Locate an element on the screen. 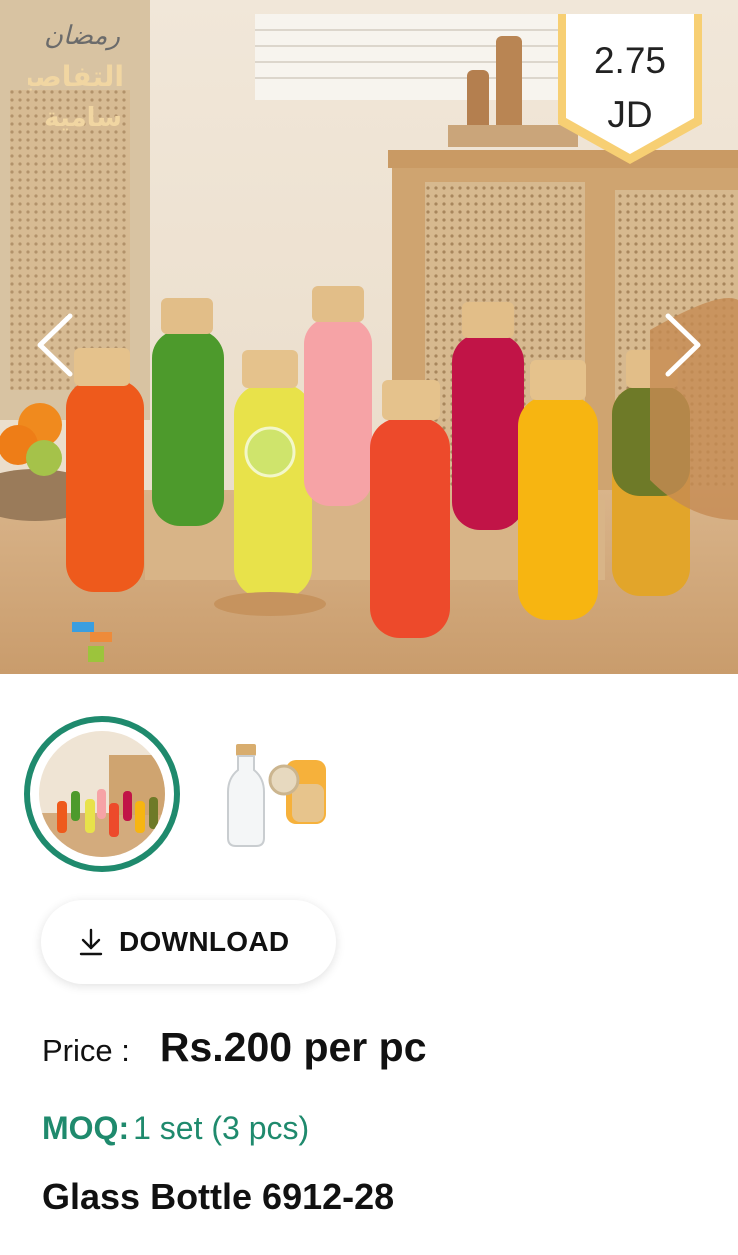 This screenshot has width=738, height=1255. moq-label: MOQ: is located at coordinates (86, 1128).